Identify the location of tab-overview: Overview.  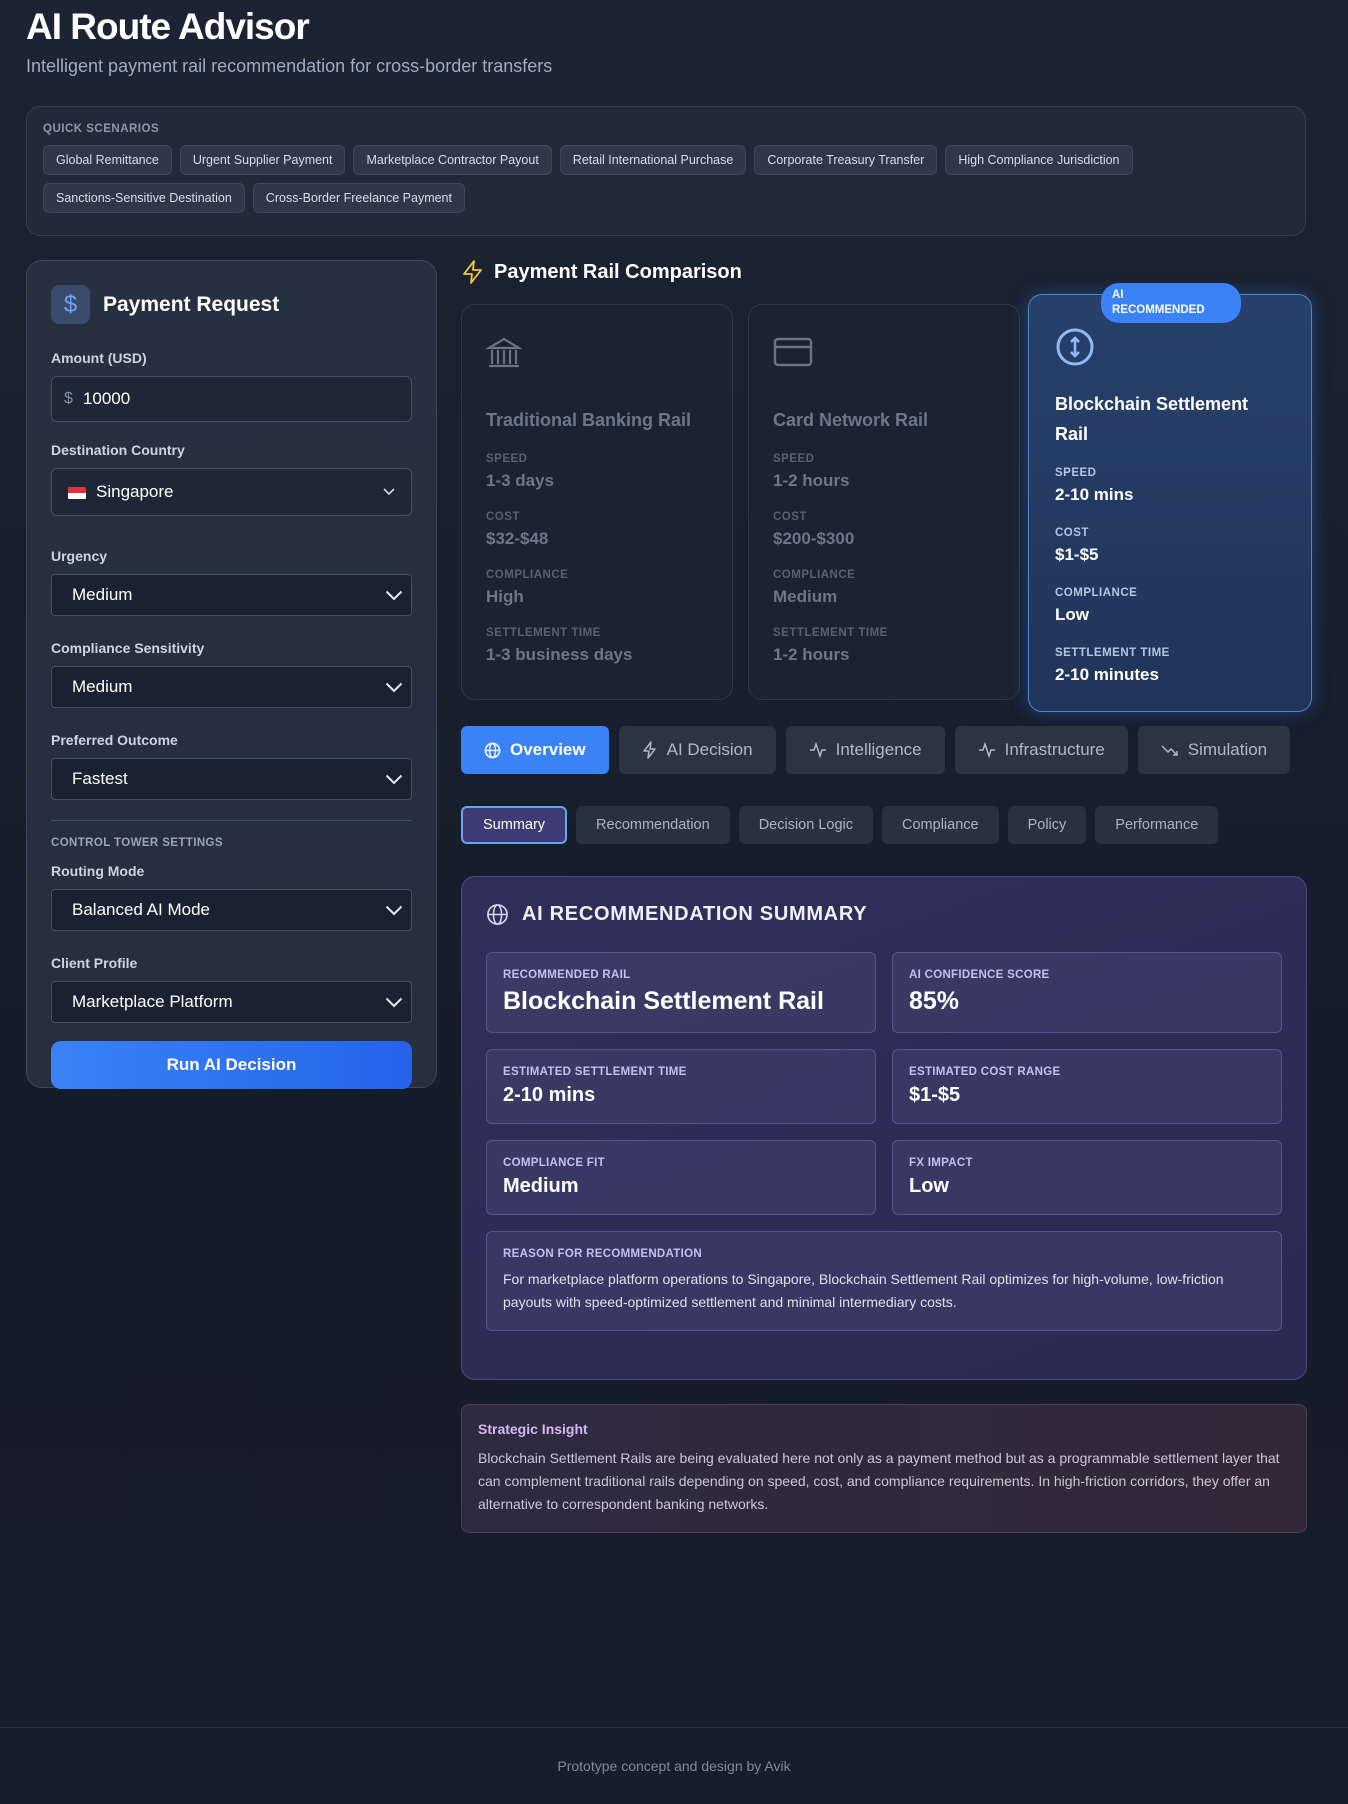
(535, 750).